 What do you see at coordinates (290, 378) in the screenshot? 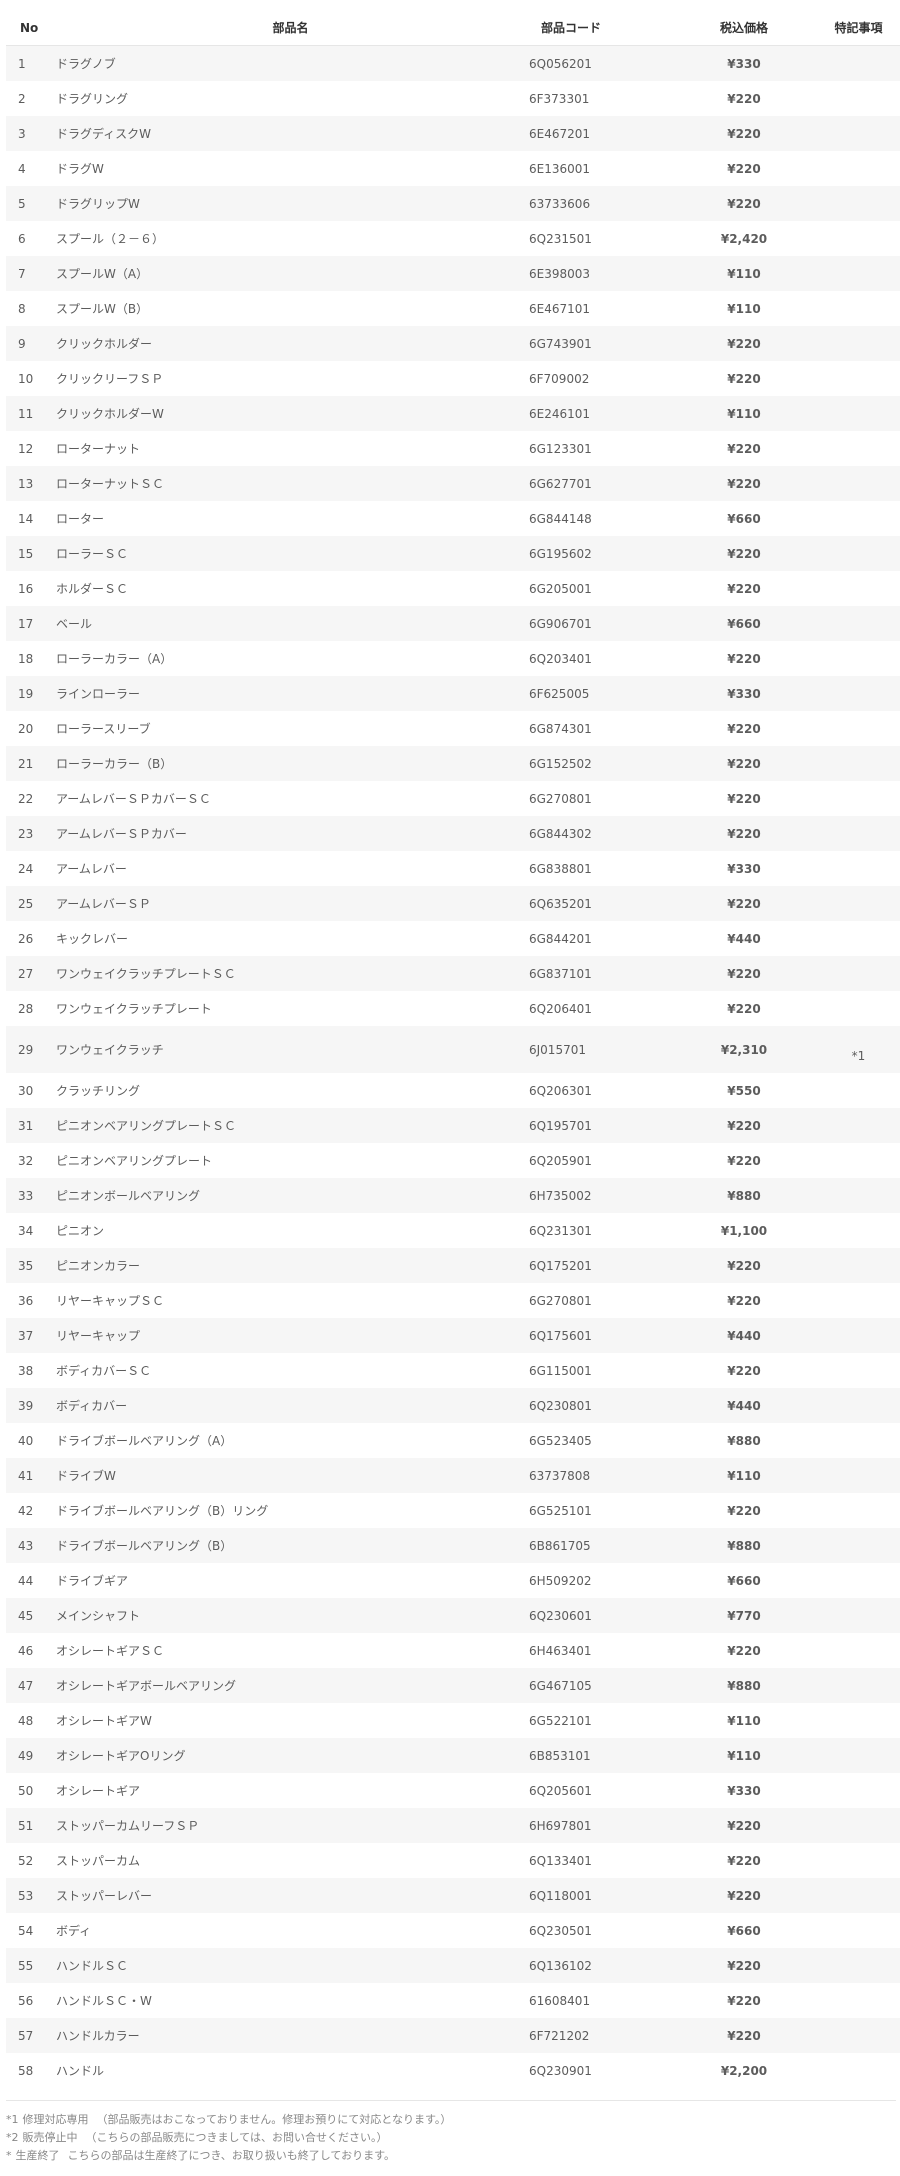
I see `cell-part-name: クリックリーフＳＰ` at bounding box center [290, 378].